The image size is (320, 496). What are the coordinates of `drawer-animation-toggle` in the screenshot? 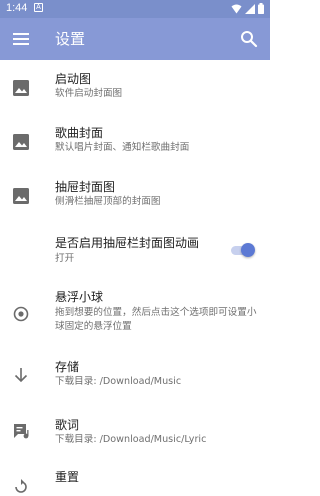 It's located at (243, 250).